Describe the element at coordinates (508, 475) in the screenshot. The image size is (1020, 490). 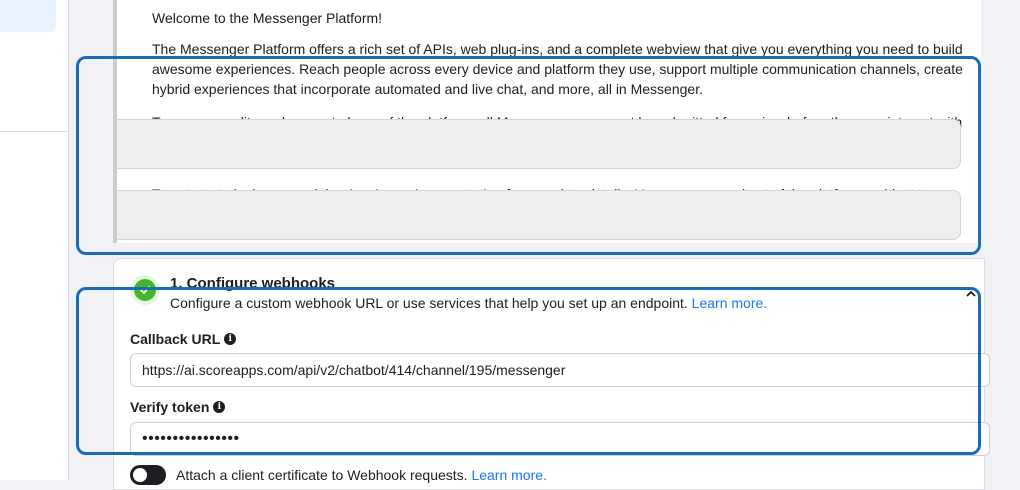
I see `certificate-learn-more-link: Learn more.` at that location.